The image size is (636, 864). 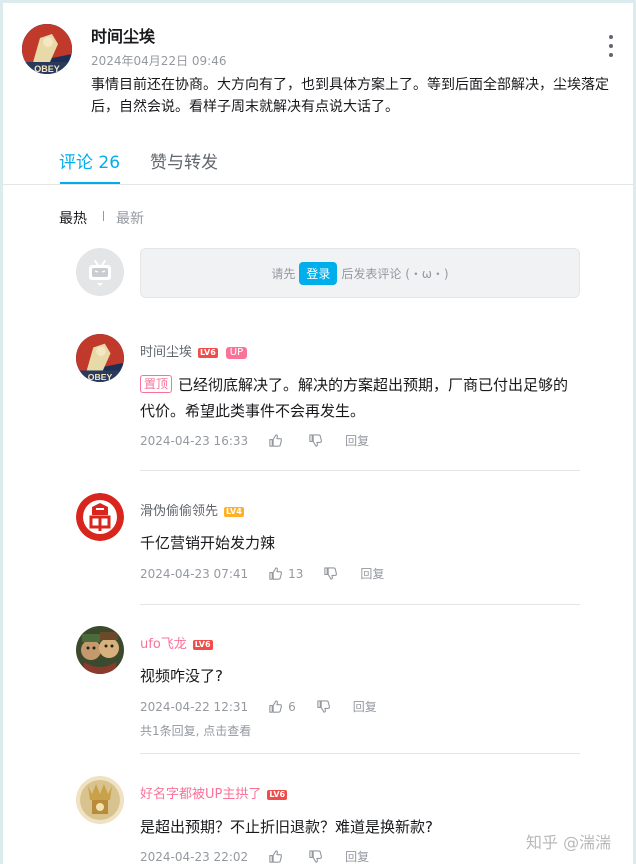 What do you see at coordinates (195, 730) in the screenshot?
I see `view-replies-link: 共1条回复, 点击查看` at bounding box center [195, 730].